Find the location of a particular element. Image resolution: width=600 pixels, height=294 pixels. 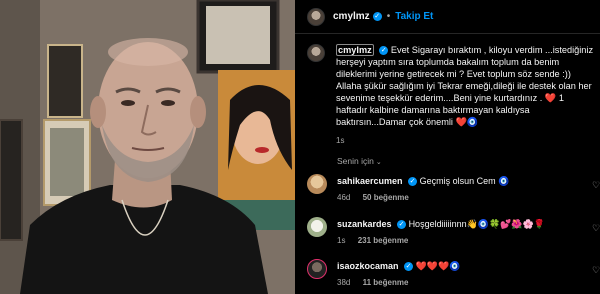

comment-row: suzankardes ✓ Hoşgeldiiiiinnn👋🧿🍀💕🌺🌸🌹 is located at coordinates (441, 224).